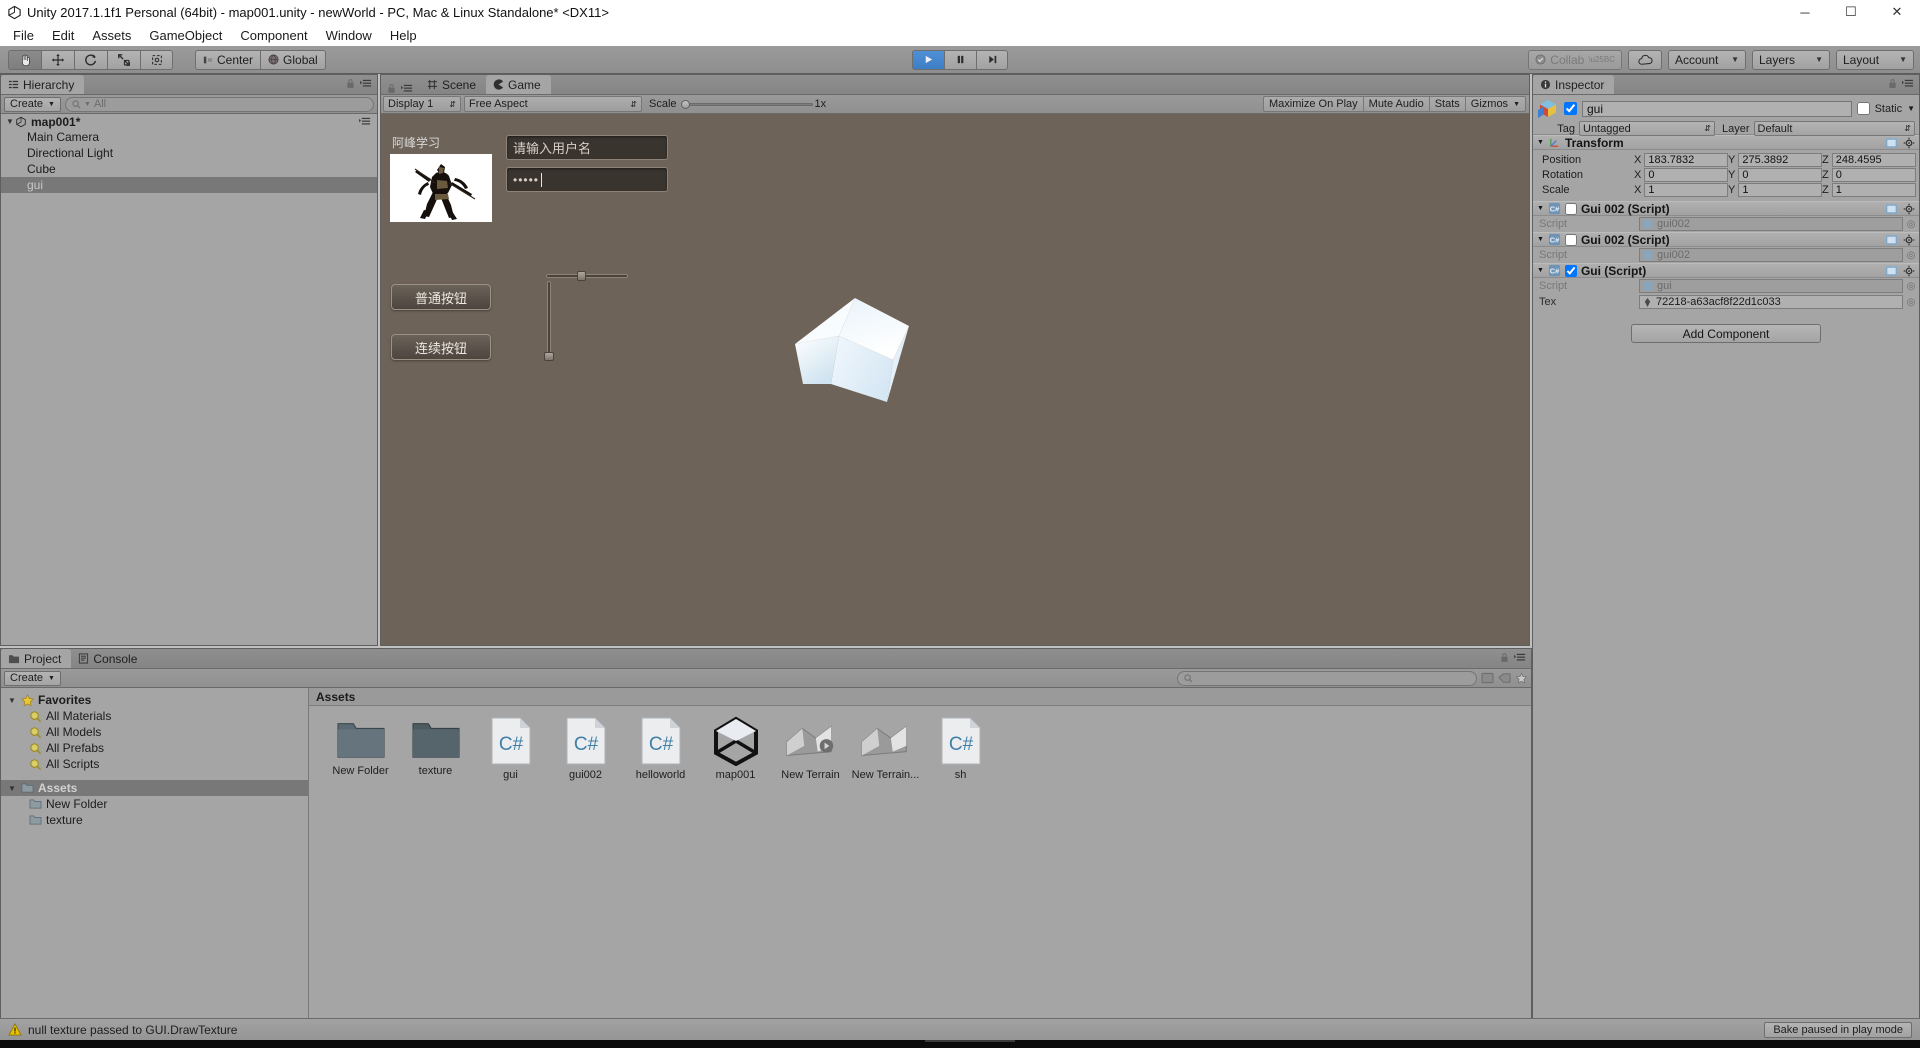 The height and width of the screenshot is (1048, 1920). Describe the element at coordinates (23, 35) in the screenshot. I see `menu-file: File` at that location.